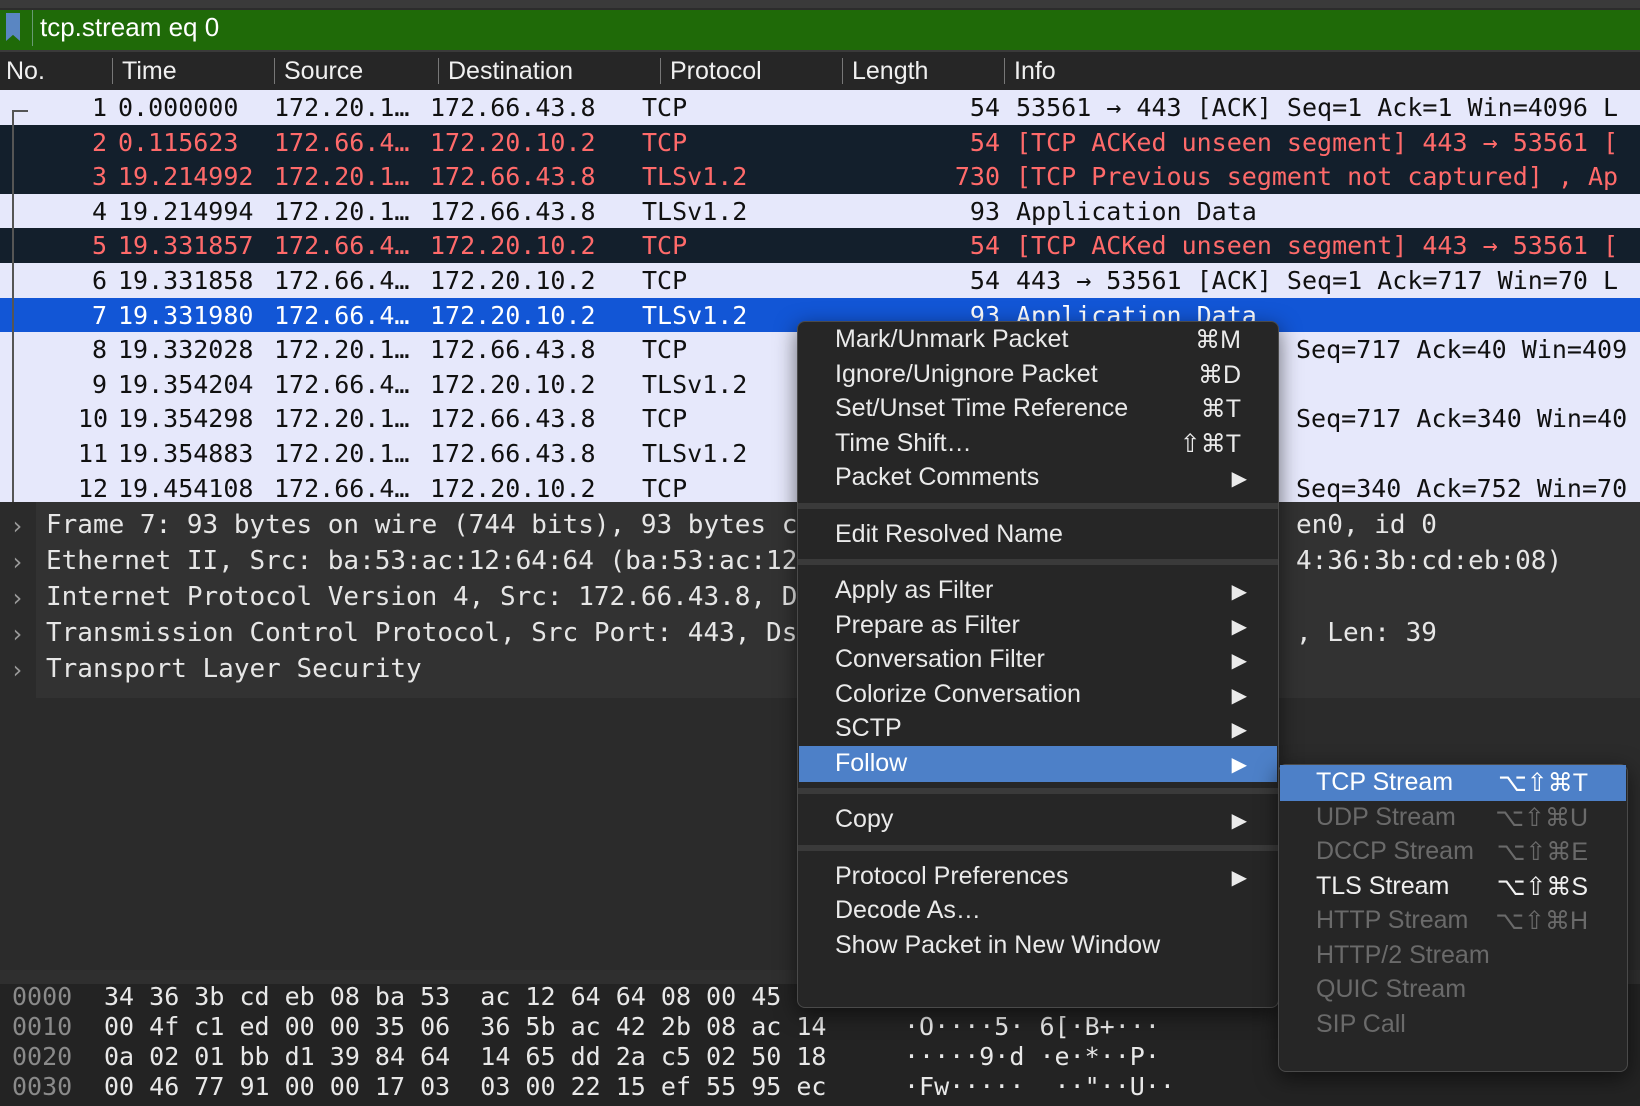 The height and width of the screenshot is (1106, 1640). Describe the element at coordinates (1039, 1087) in the screenshot. I see `hex-ascii: ·Fw····· ··"··U··` at that location.